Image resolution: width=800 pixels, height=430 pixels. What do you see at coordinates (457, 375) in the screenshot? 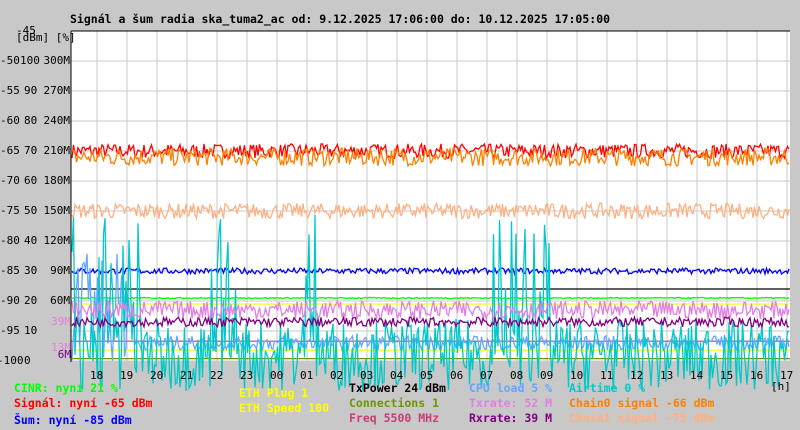
I see `x-tick-label: 06` at bounding box center [457, 375].